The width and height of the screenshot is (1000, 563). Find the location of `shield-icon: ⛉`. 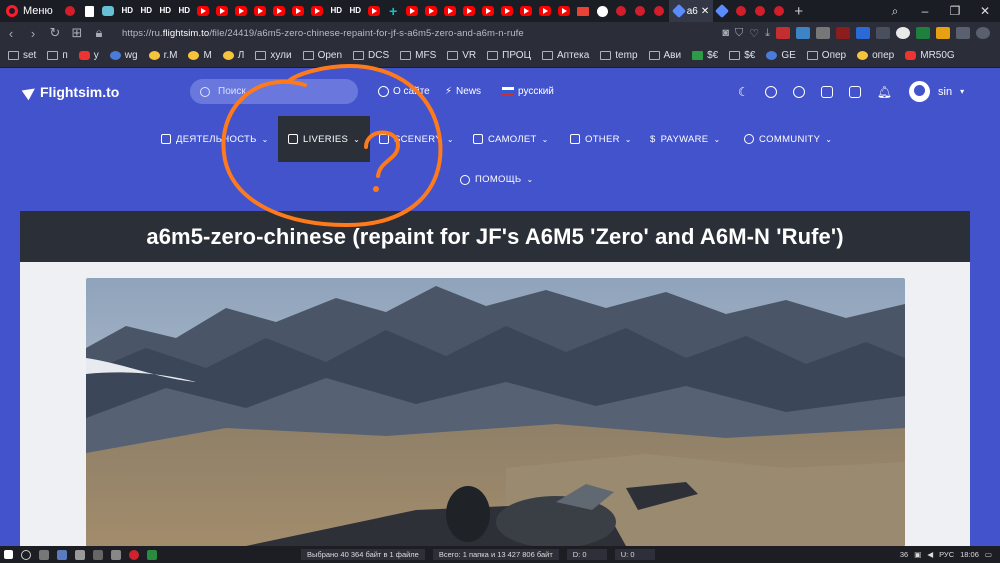

shield-icon: ⛉ is located at coordinates (739, 33).